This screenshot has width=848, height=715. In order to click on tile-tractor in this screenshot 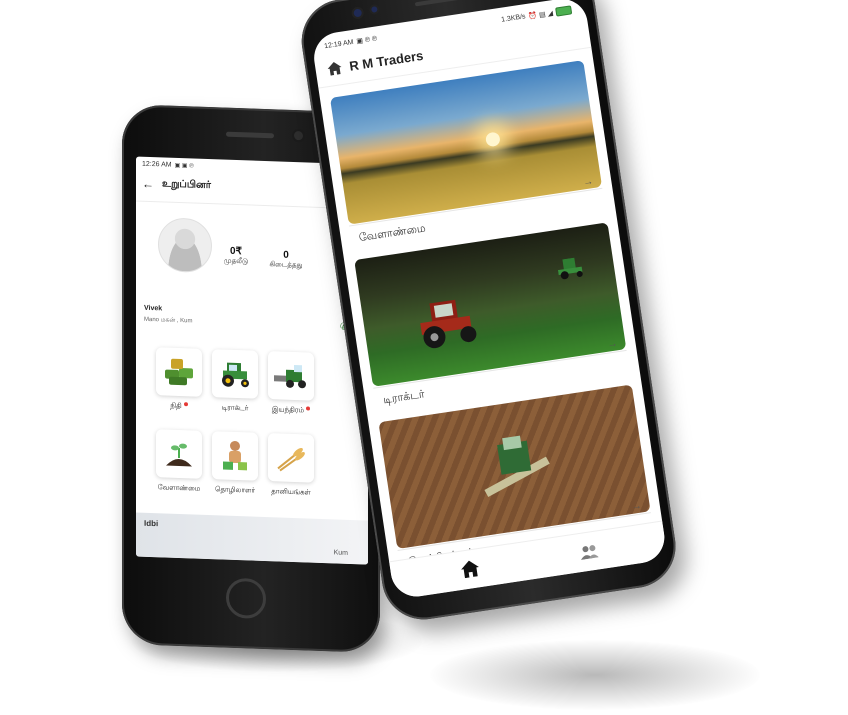, I will do `click(235, 374)`.